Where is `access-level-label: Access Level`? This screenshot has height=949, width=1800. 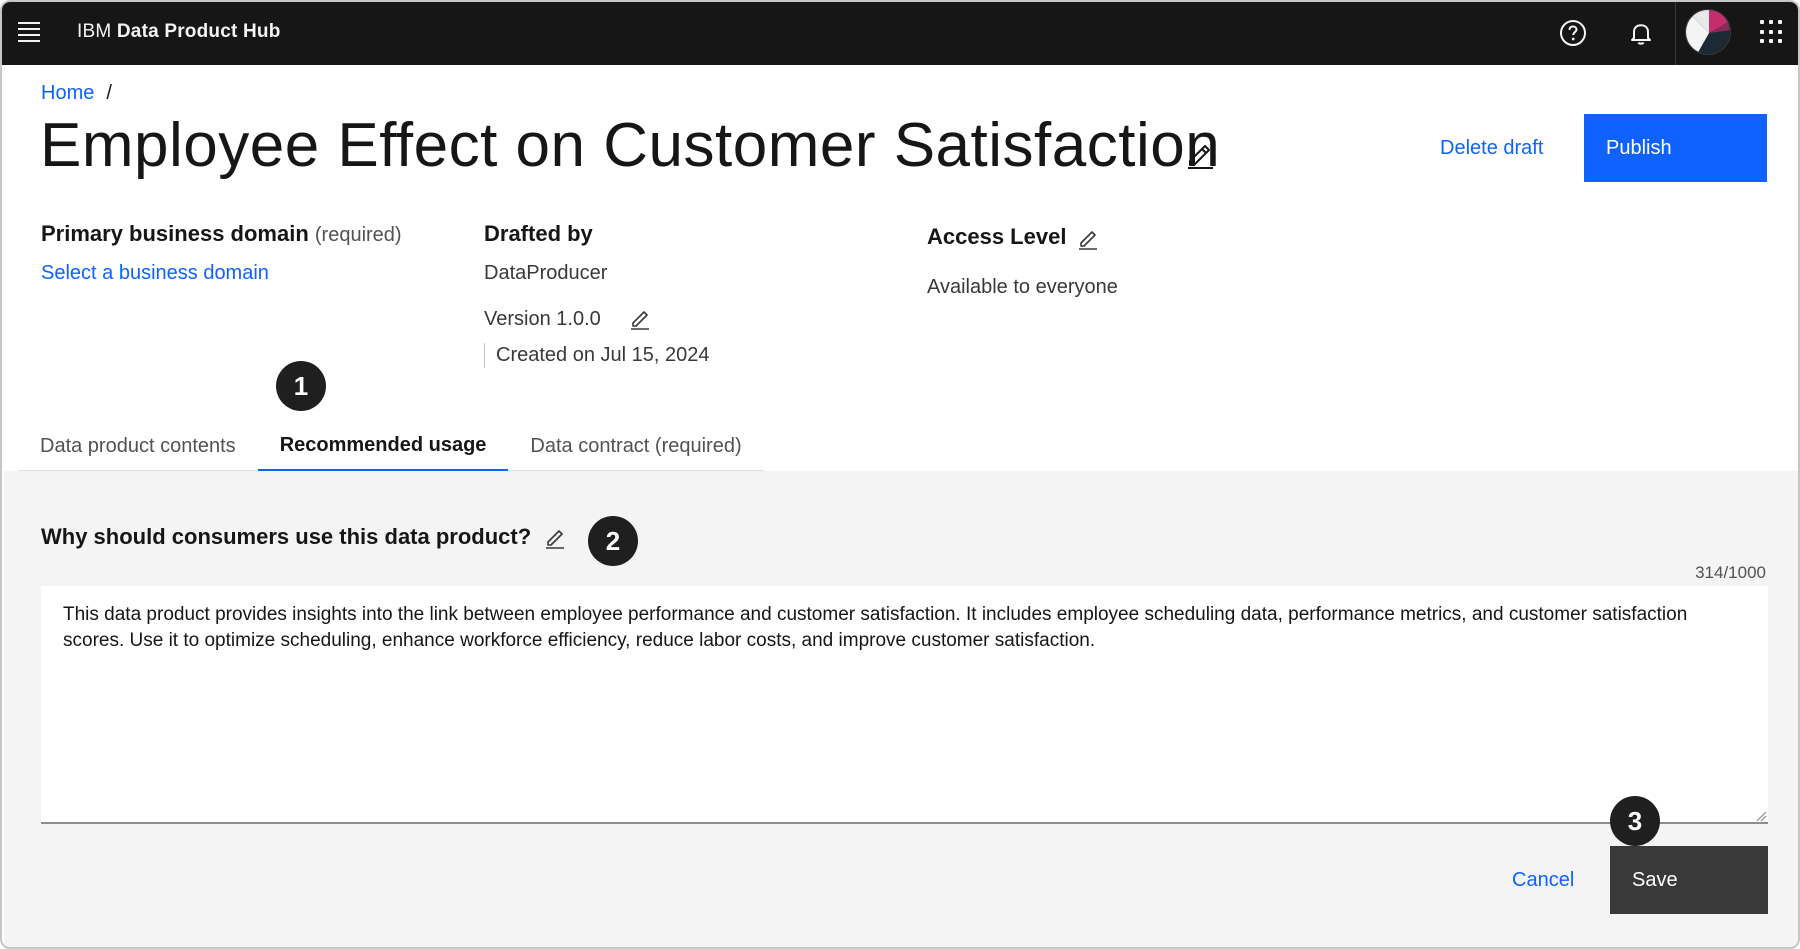 access-level-label: Access Level is located at coordinates (997, 236).